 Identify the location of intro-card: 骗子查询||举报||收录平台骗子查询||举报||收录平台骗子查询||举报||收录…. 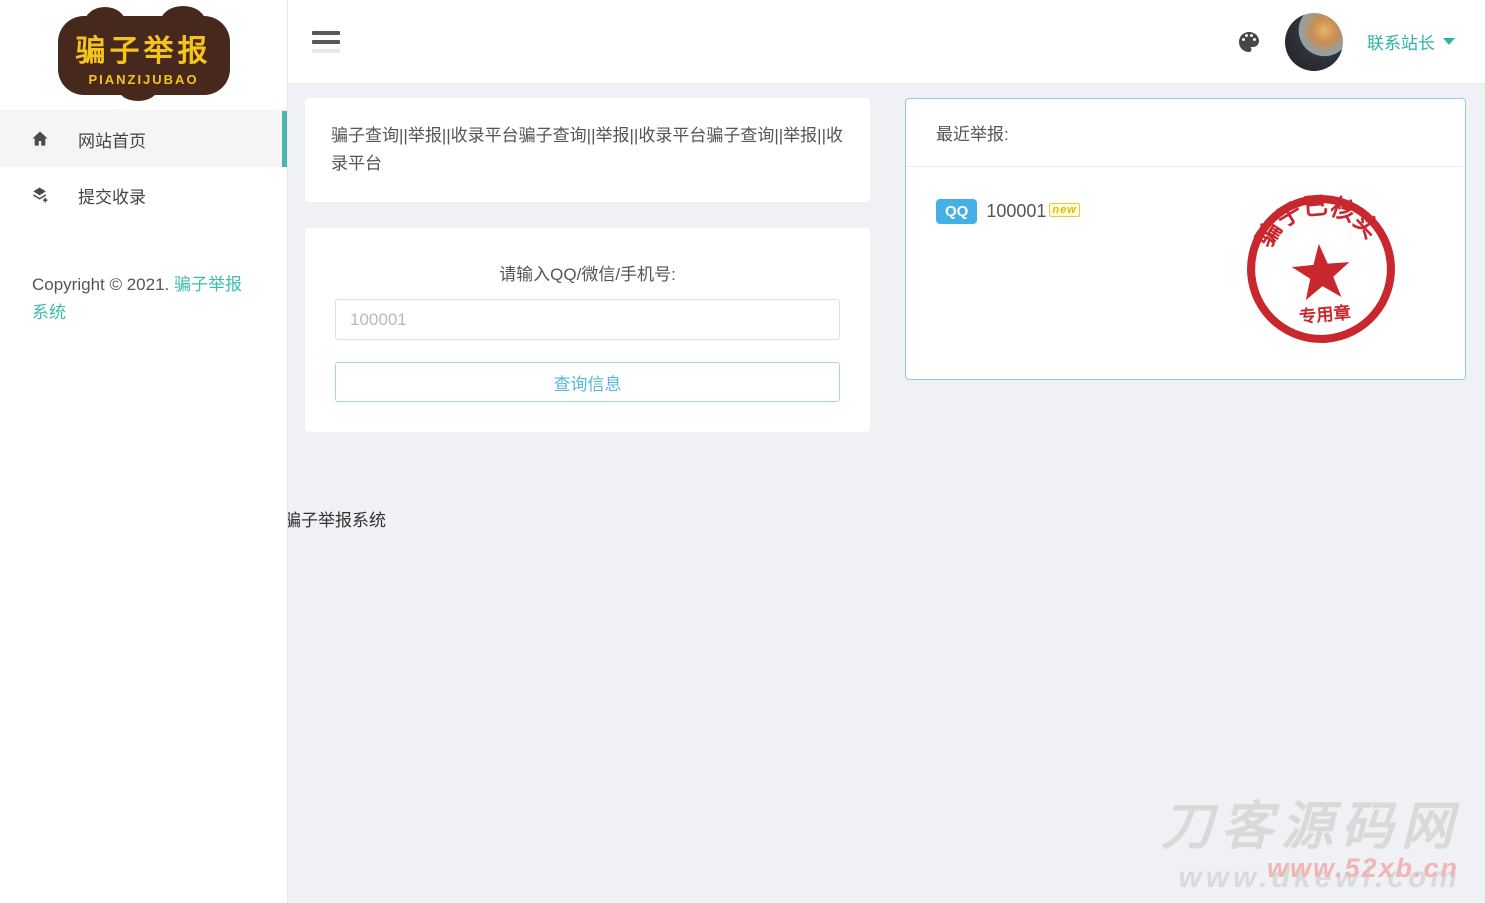
(587, 150).